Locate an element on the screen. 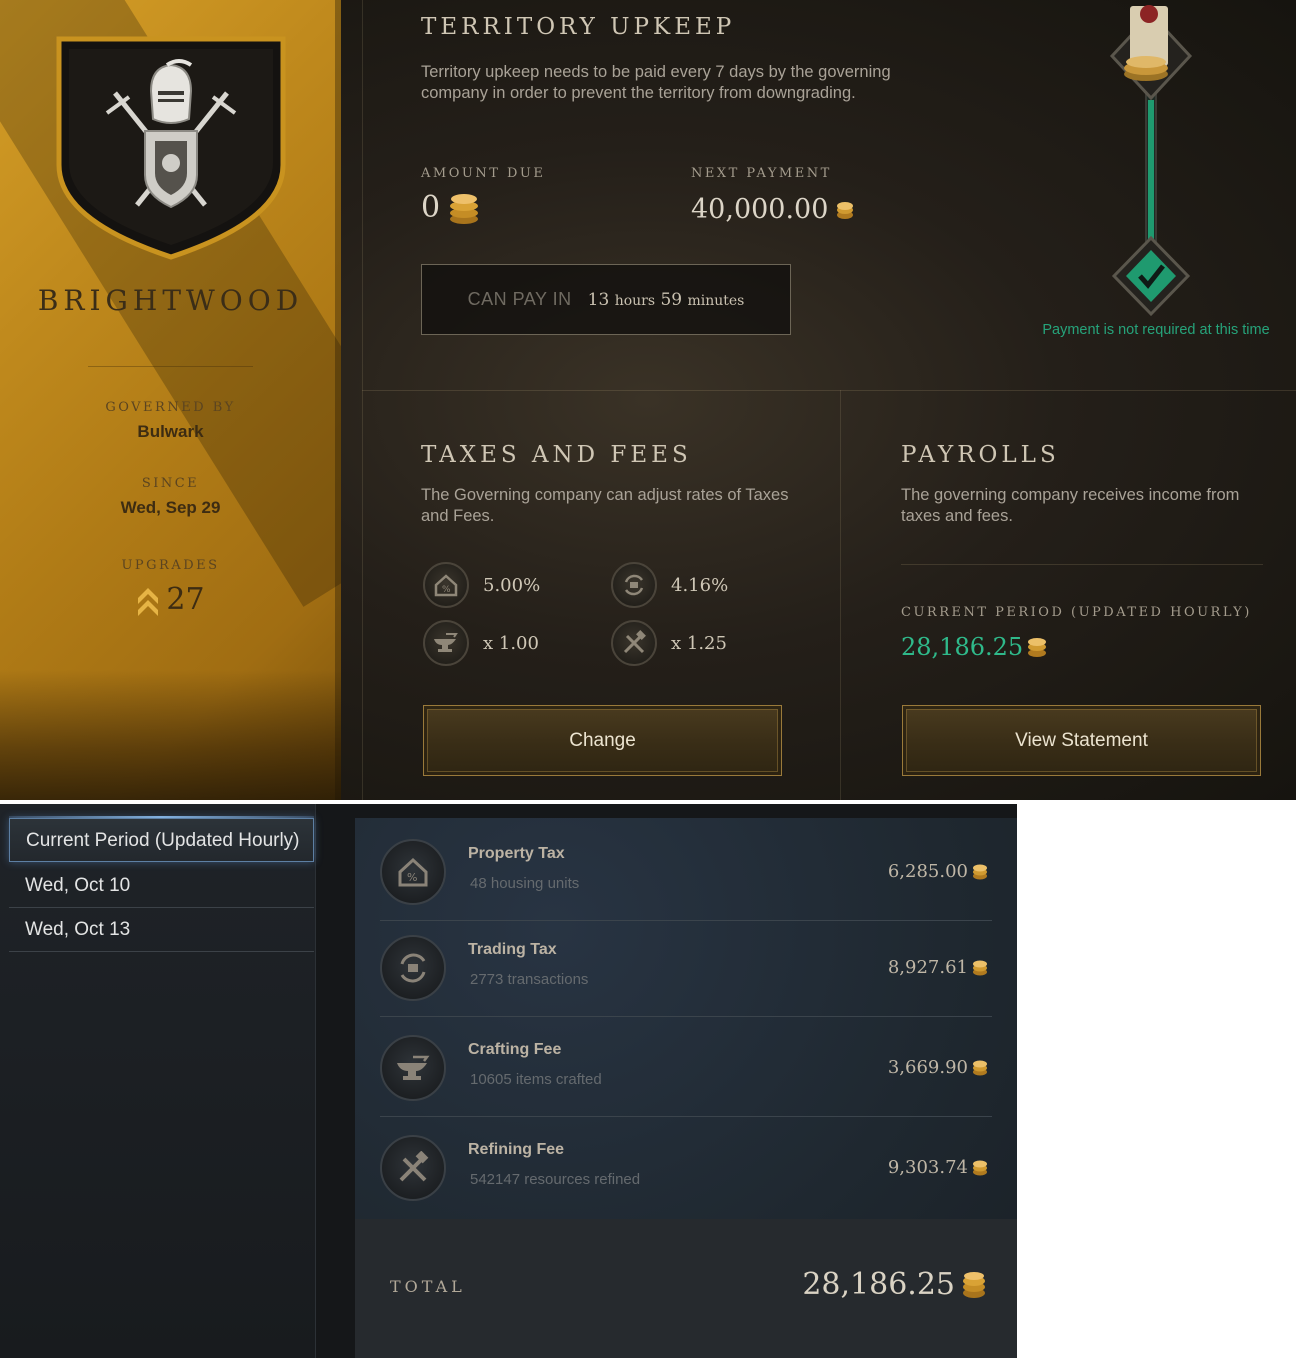 Image resolution: width=1296 pixels, height=1358 pixels. governed-by-label: GOVERNED BY is located at coordinates (170, 407).